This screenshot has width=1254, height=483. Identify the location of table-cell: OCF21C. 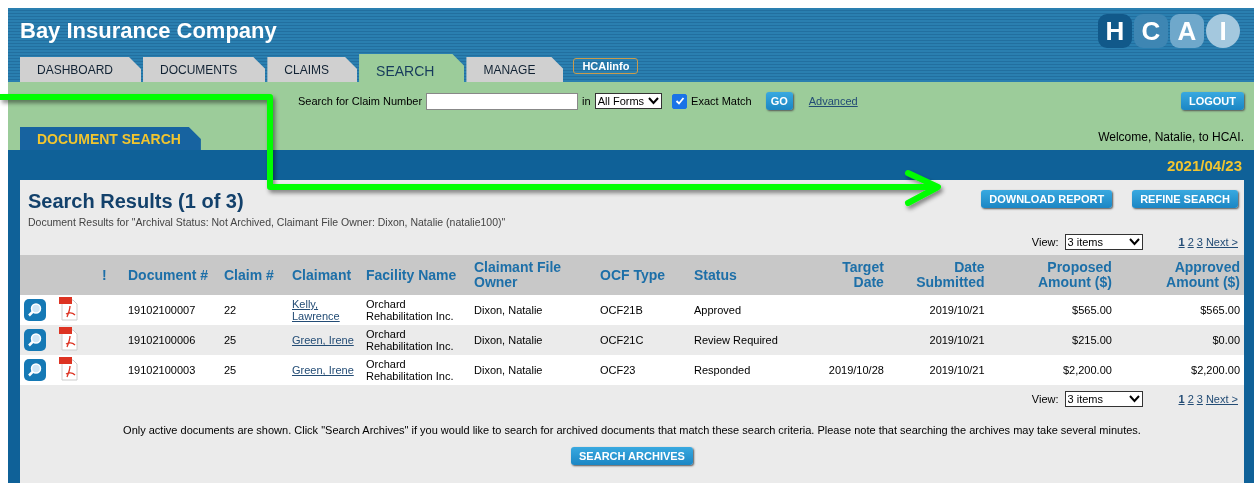
(622, 340).